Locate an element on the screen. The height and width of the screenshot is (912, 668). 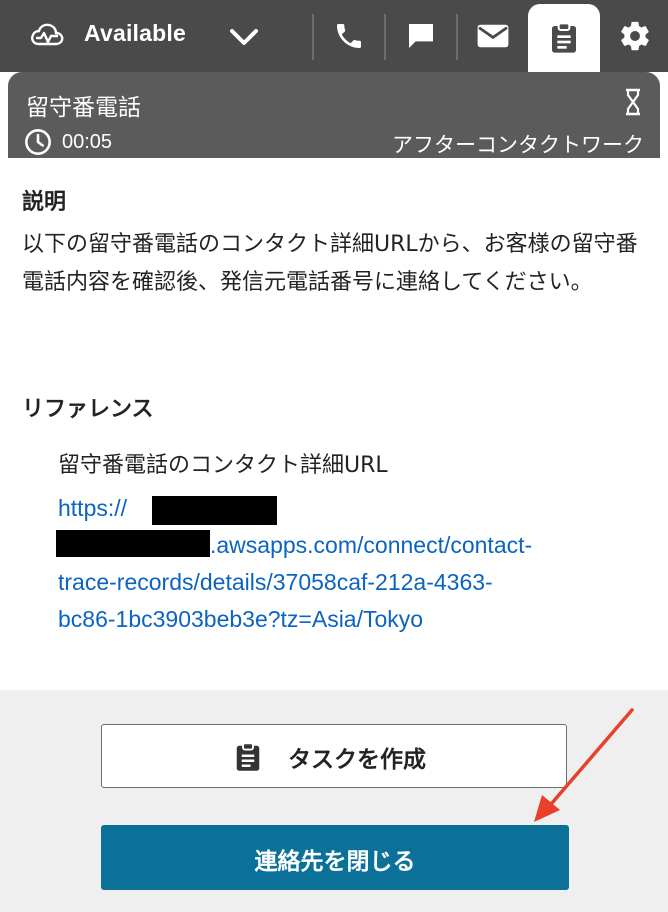
contact-header: 留守番電話 00:05 アフターコンタクトワーク is located at coordinates (334, 115).